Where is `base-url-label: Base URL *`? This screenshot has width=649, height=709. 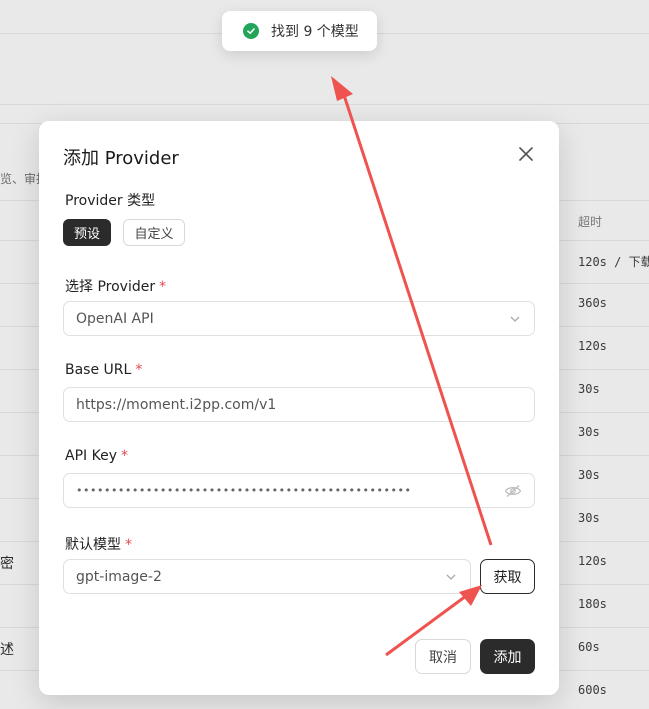 base-url-label: Base URL * is located at coordinates (104, 370).